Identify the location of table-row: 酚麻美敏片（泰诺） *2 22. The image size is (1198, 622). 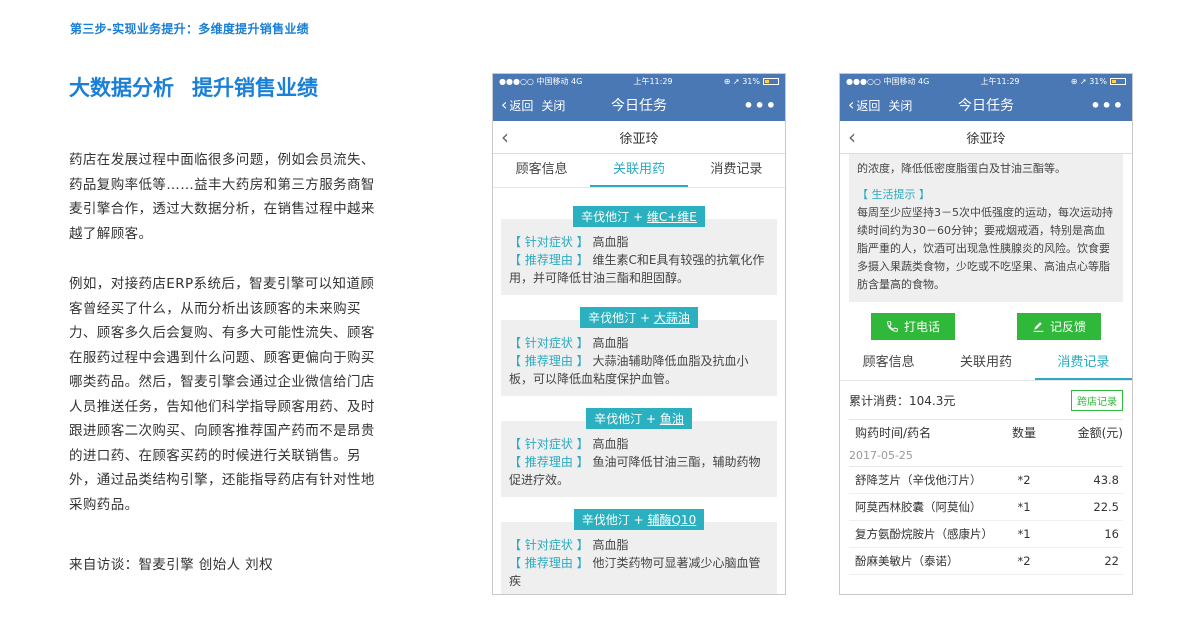
(986, 561).